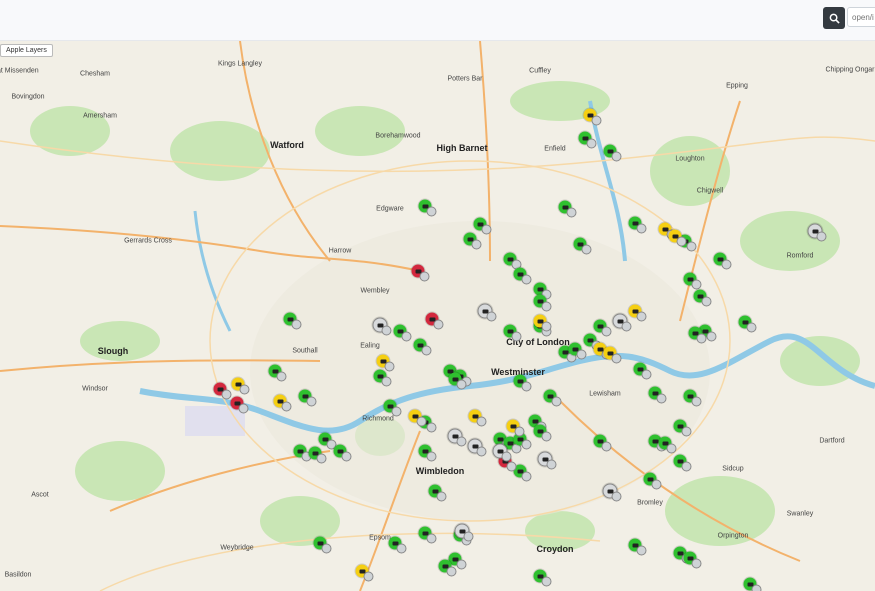 The height and width of the screenshot is (591, 875). I want to click on place-label: Basildon, so click(18, 575).